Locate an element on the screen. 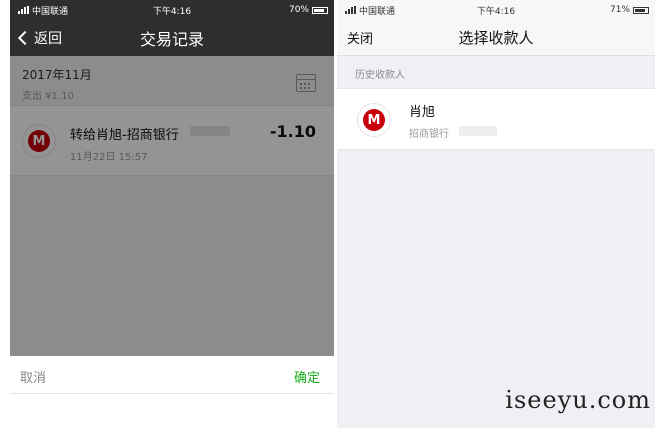 The width and height of the screenshot is (665, 428). back-label: 返回 is located at coordinates (48, 39).